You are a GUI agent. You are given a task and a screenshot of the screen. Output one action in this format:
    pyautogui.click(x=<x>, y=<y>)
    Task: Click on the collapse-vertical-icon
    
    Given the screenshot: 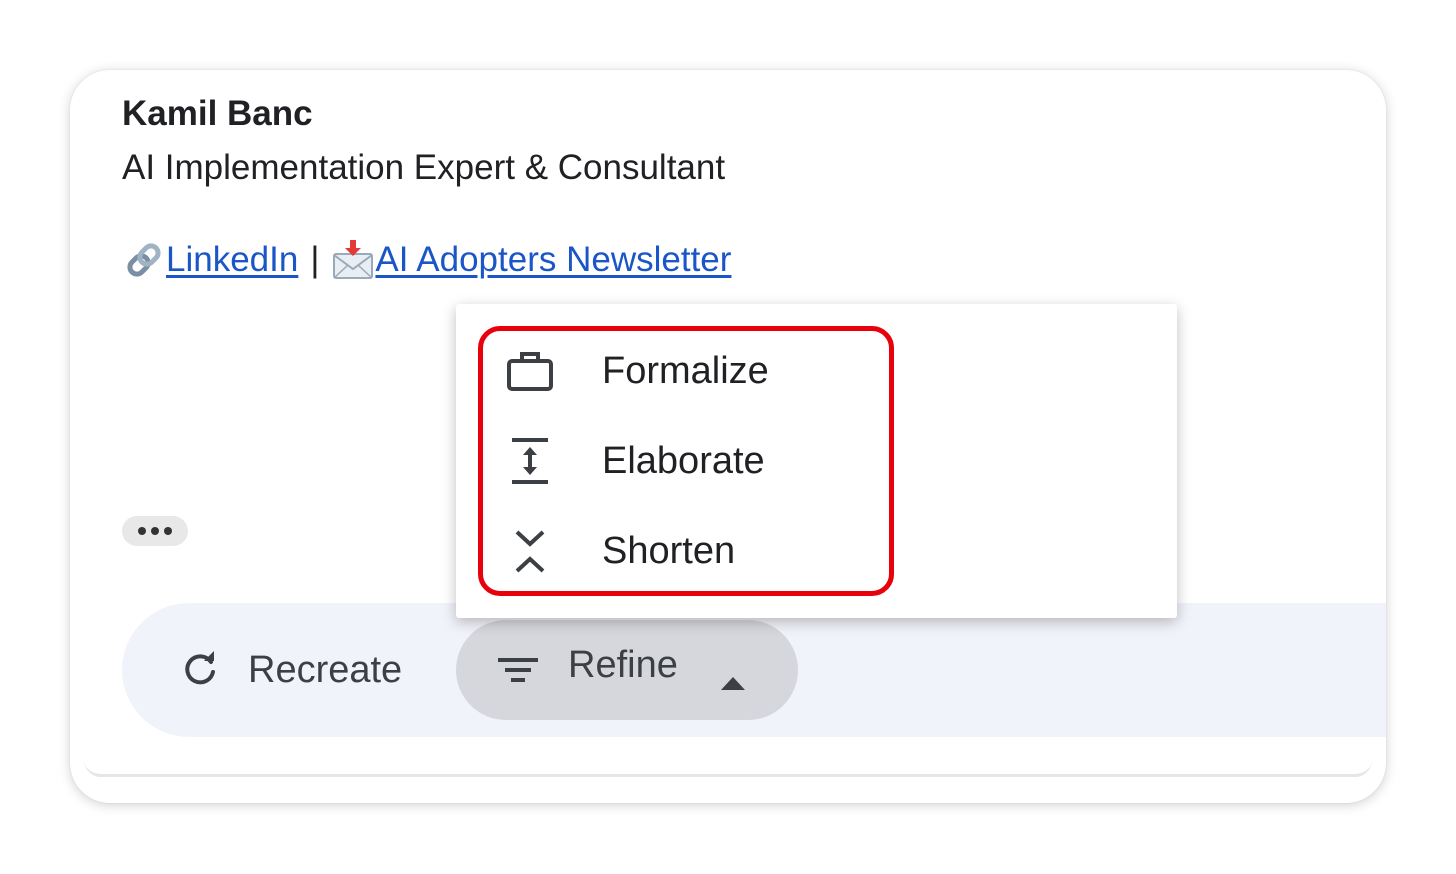 What is the action you would take?
    pyautogui.click(x=530, y=551)
    